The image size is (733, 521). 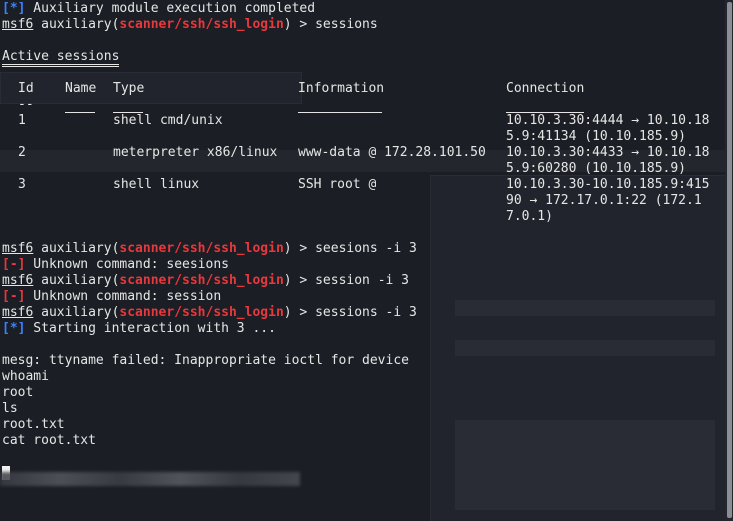 I want to click on command-text: seesions -i 3, so click(x=366, y=248).